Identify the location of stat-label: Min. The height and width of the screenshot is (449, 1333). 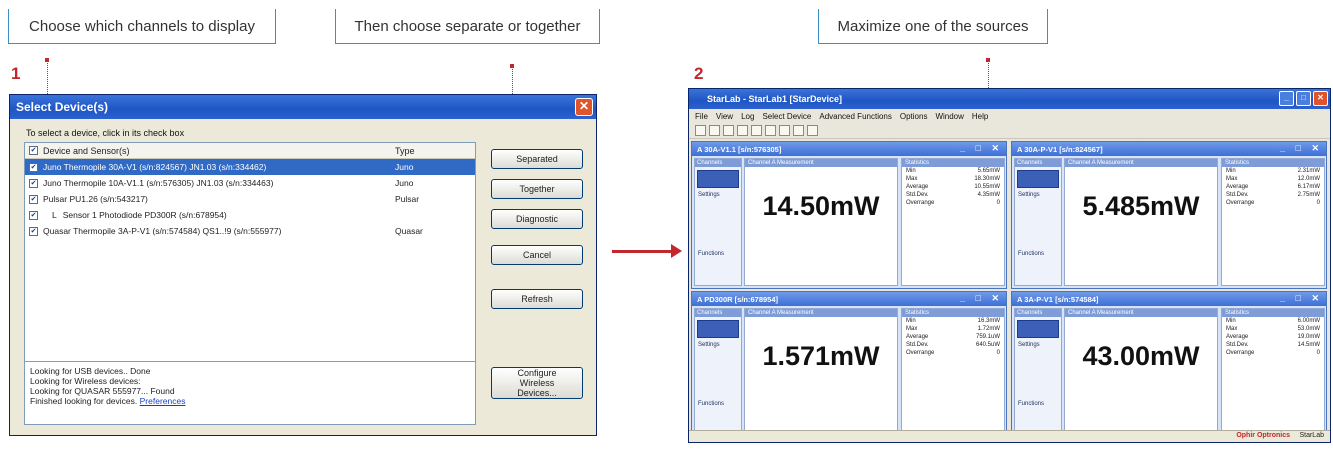
(1231, 171).